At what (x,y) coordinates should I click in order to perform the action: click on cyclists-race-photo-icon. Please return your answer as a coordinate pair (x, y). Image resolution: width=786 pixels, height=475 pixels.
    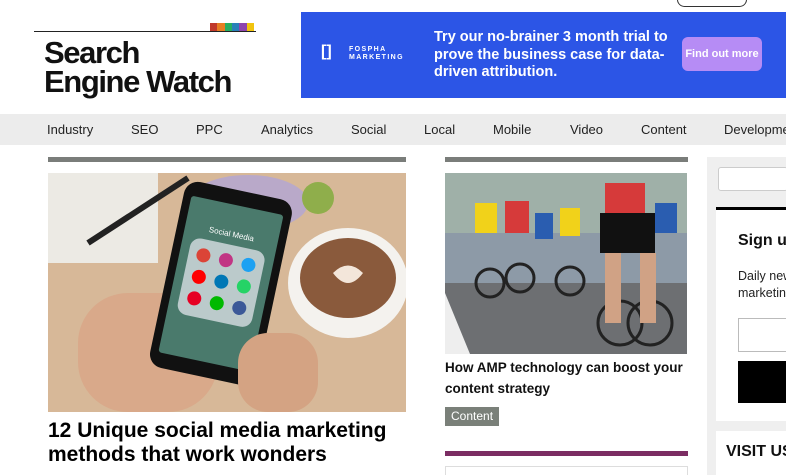
    Looking at the image, I should click on (566, 263).